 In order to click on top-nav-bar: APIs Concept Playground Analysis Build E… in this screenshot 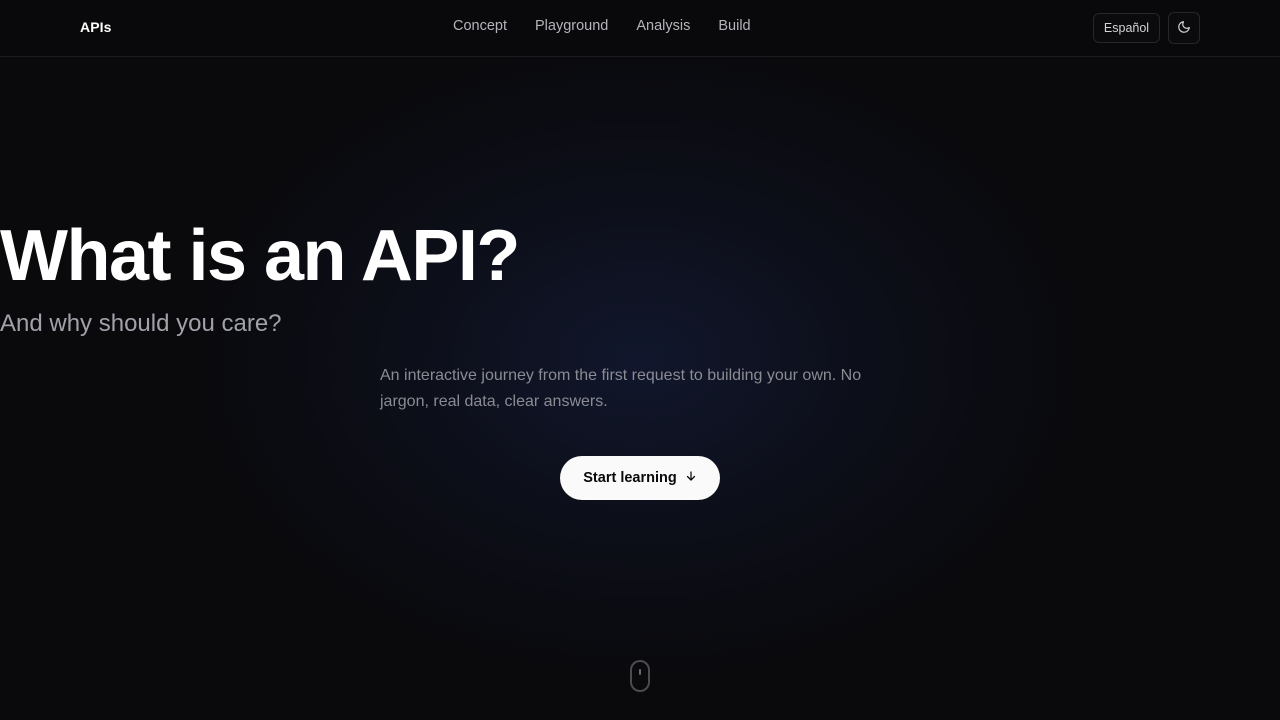, I will do `click(640, 28)`.